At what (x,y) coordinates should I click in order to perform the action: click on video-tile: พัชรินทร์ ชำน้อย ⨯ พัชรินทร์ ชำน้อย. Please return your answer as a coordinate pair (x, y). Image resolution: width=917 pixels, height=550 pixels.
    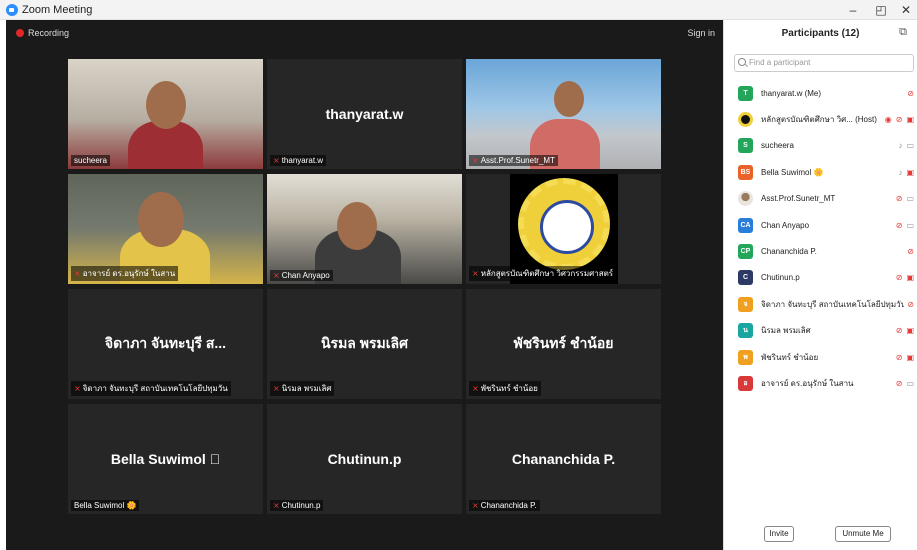
    Looking at the image, I should click on (563, 344).